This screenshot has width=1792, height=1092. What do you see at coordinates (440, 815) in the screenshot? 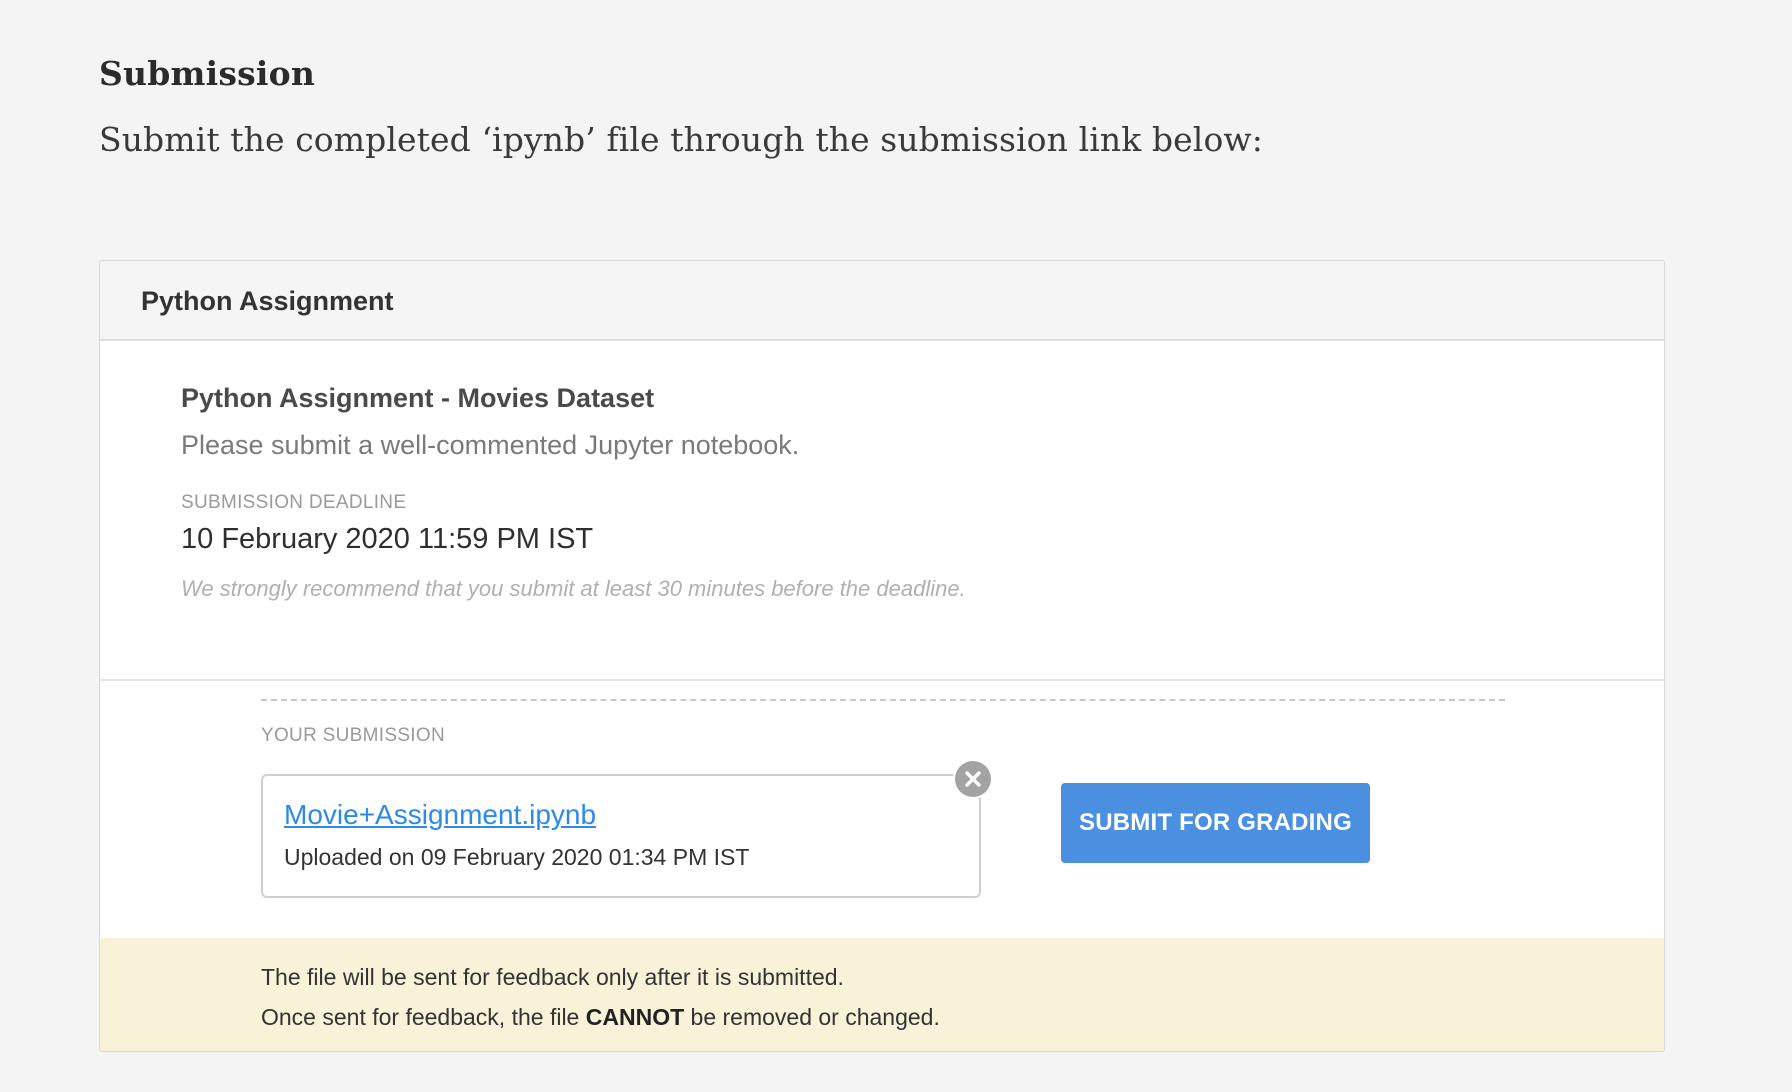
I see `uploaded-file-link: Movie+Assignment.ipynb` at bounding box center [440, 815].